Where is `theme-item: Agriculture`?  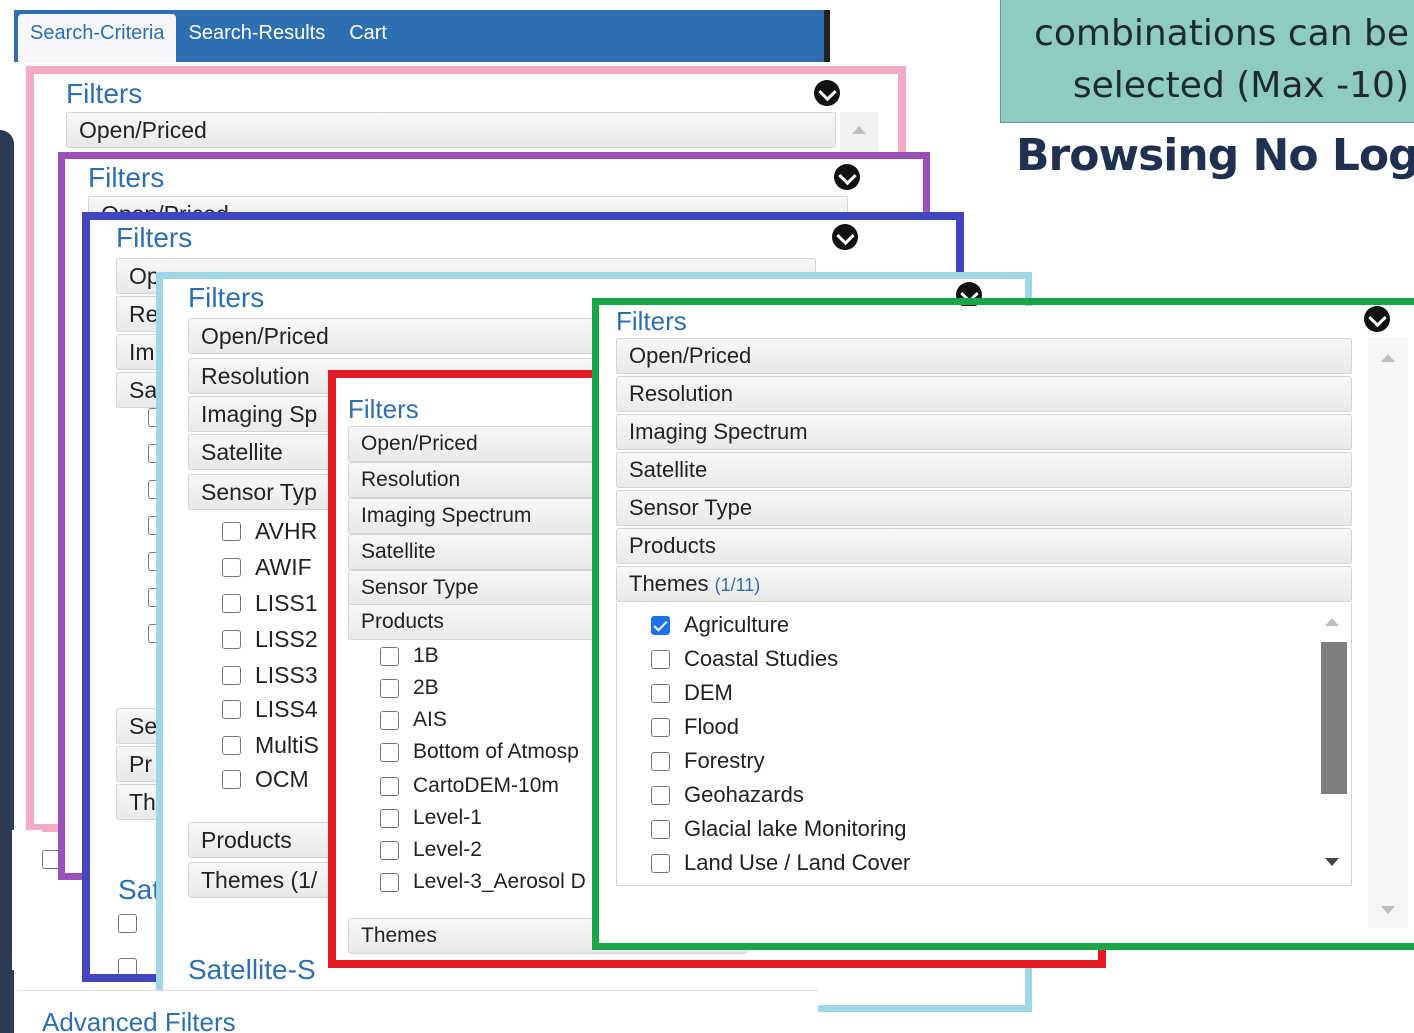 theme-item: Agriculture is located at coordinates (720, 625).